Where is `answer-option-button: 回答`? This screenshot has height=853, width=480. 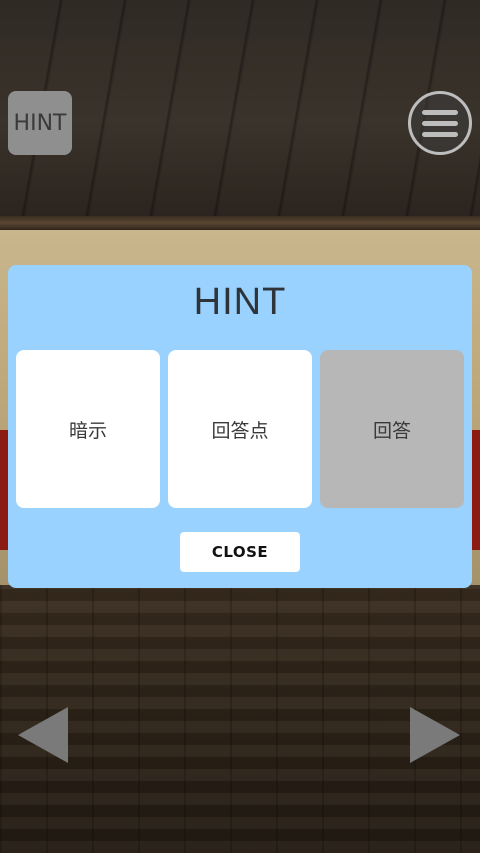
answer-option-button: 回答 is located at coordinates (392, 429).